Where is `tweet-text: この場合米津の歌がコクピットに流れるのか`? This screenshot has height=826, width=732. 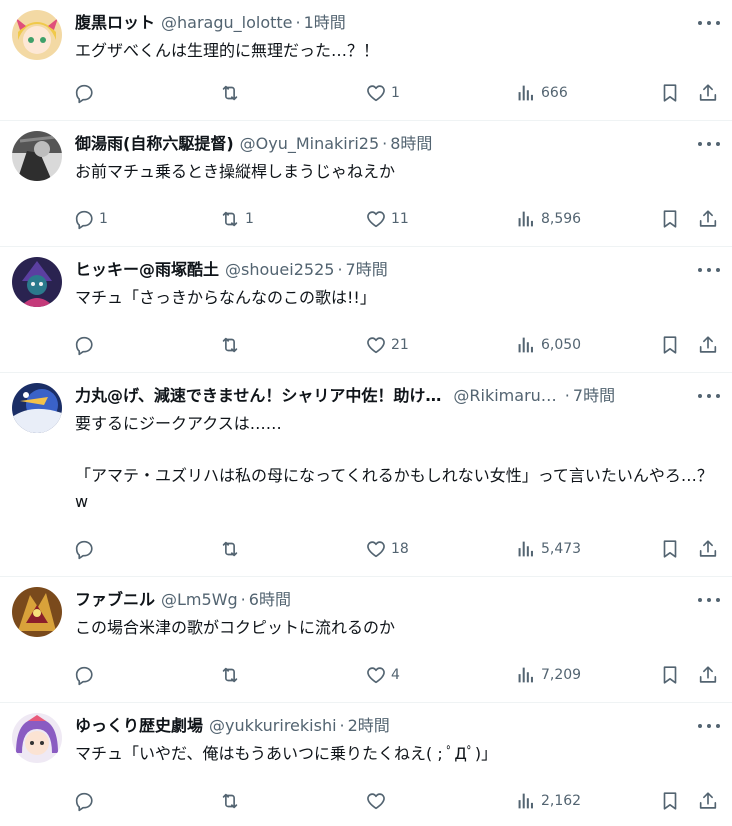 tweet-text: この場合米津の歌がコクピットに流れるのか is located at coordinates (235, 627).